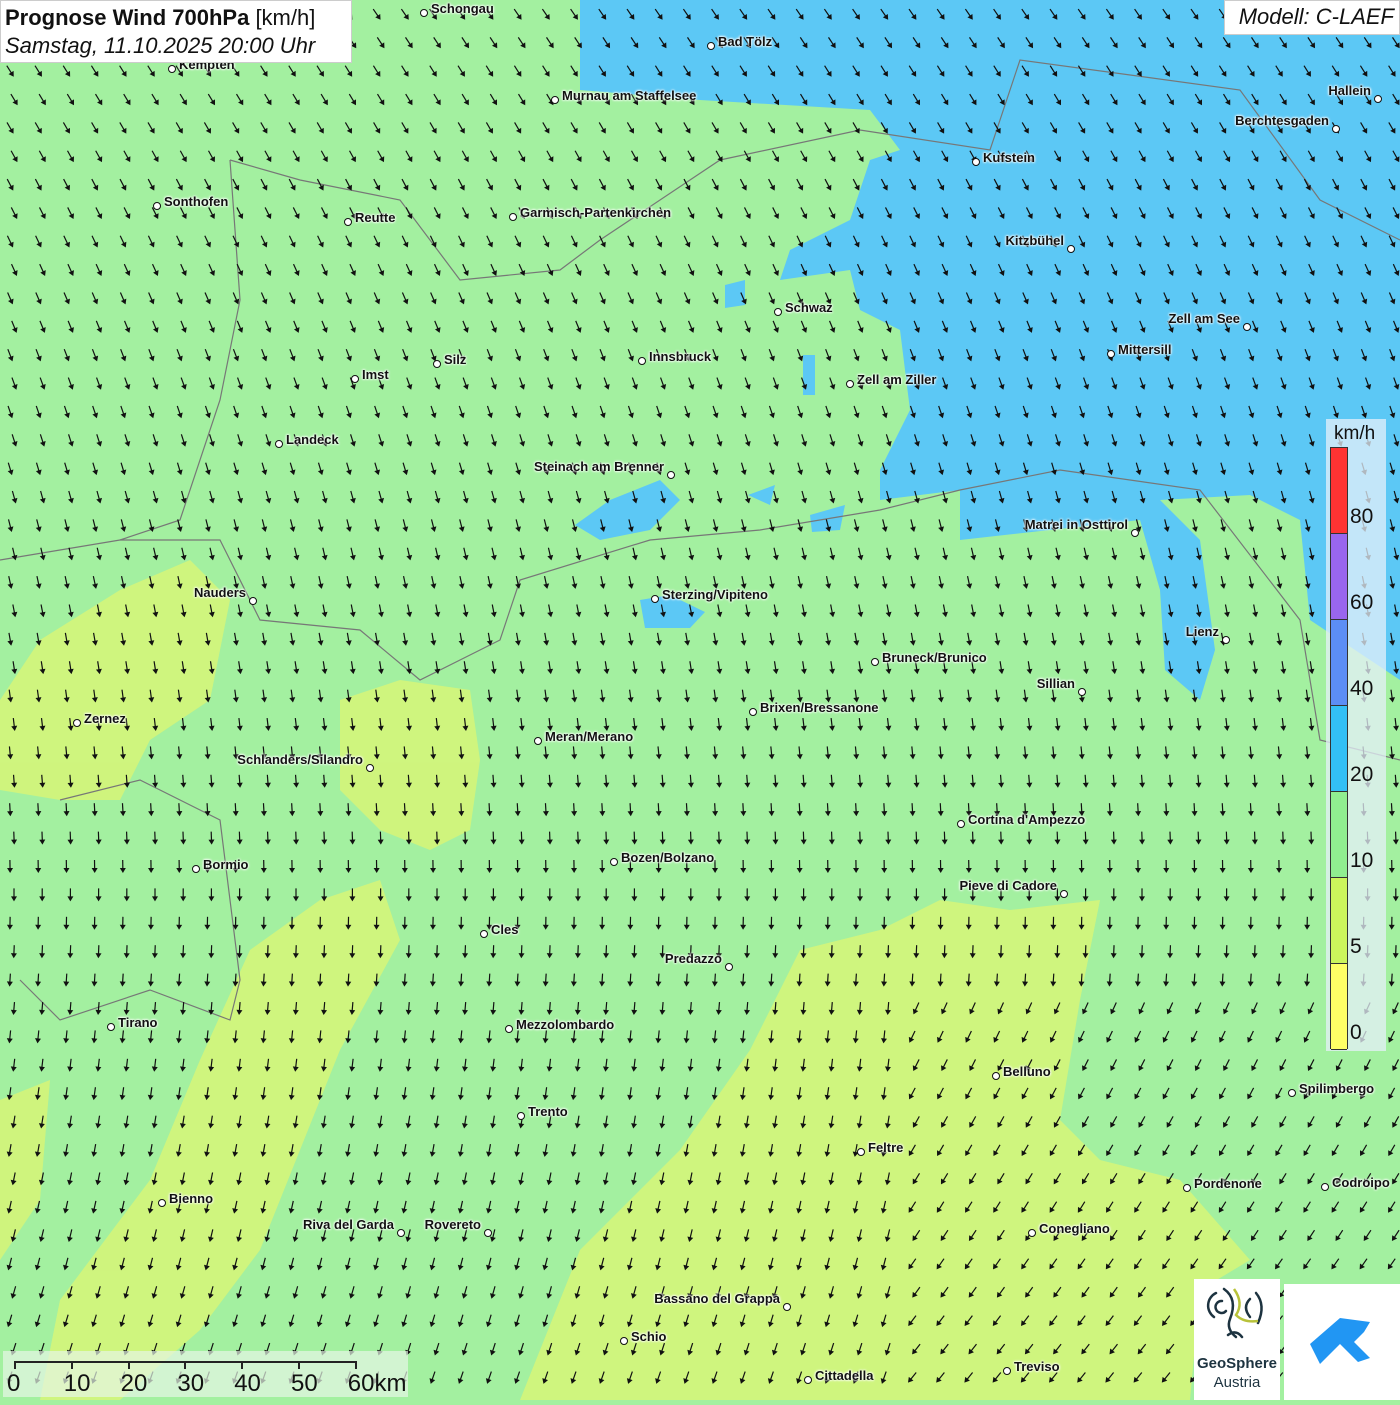 Image resolution: width=1400 pixels, height=1405 pixels. I want to click on city-name: Sonthofen, so click(196, 201).